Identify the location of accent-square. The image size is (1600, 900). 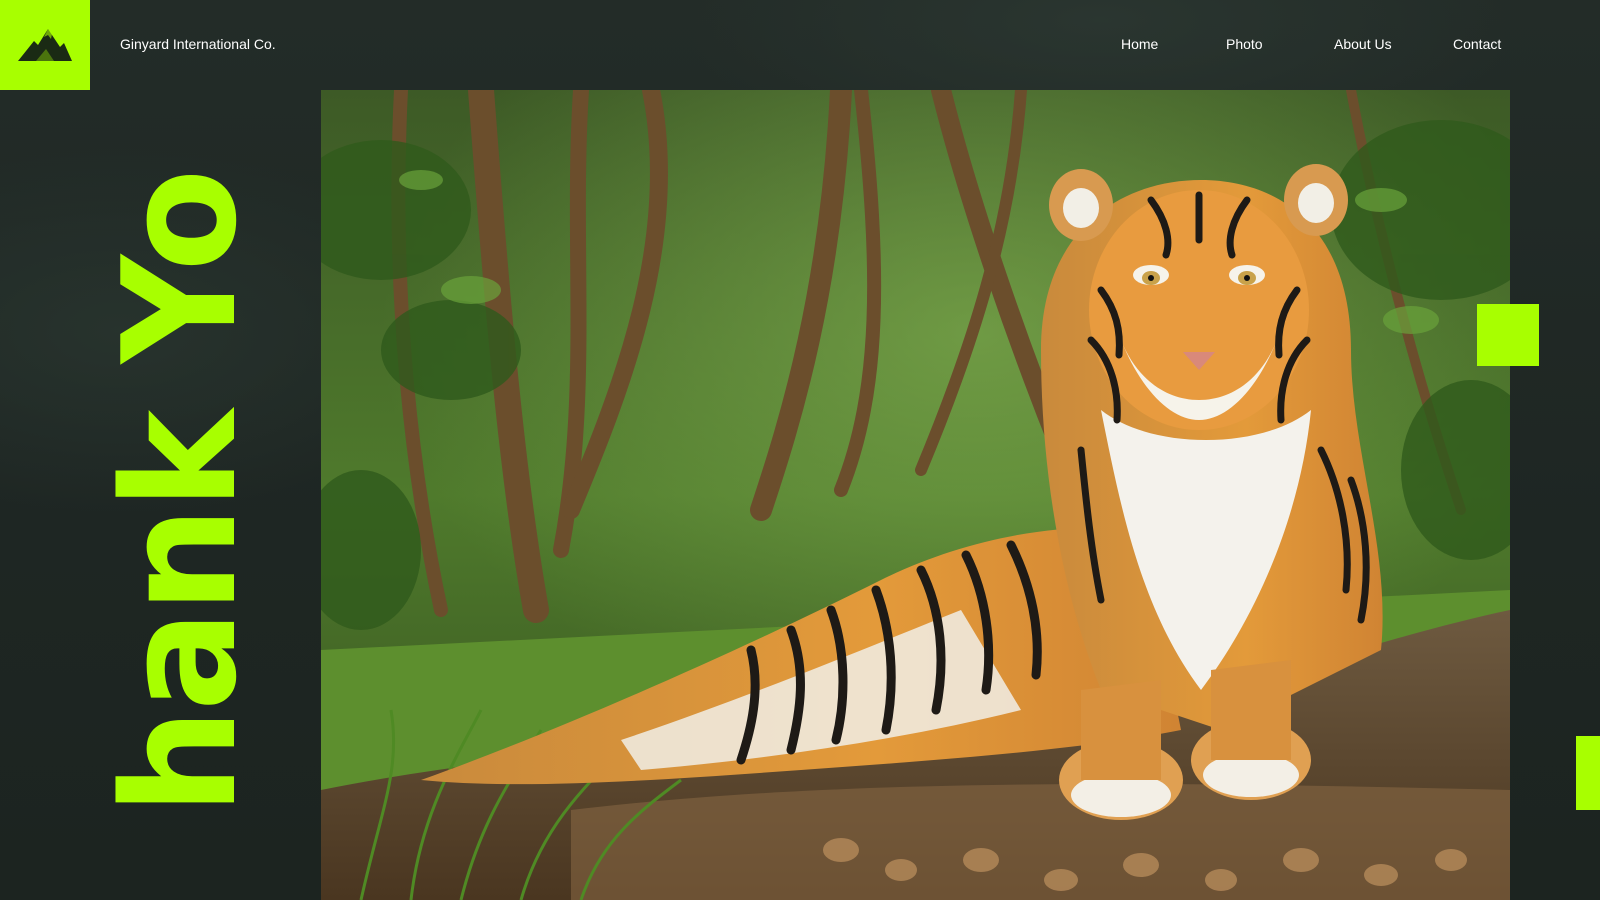
(1508, 335).